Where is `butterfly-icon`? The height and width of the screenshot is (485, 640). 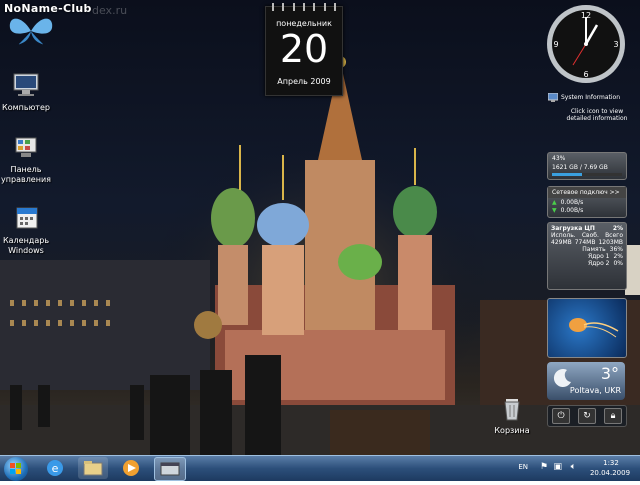 butterfly-icon is located at coordinates (31, 31).